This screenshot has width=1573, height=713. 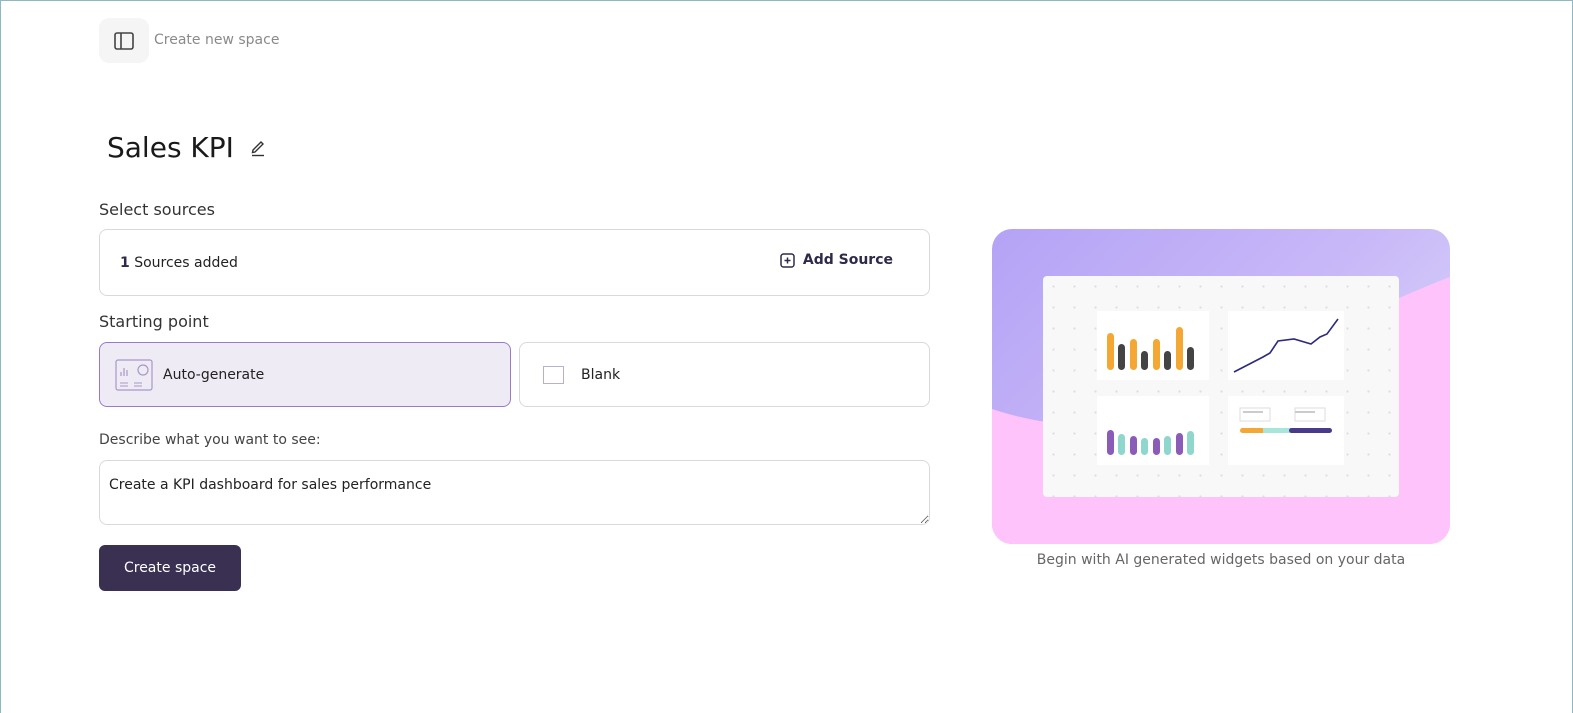 I want to click on sidebar-toggle-button, so click(x=124, y=40).